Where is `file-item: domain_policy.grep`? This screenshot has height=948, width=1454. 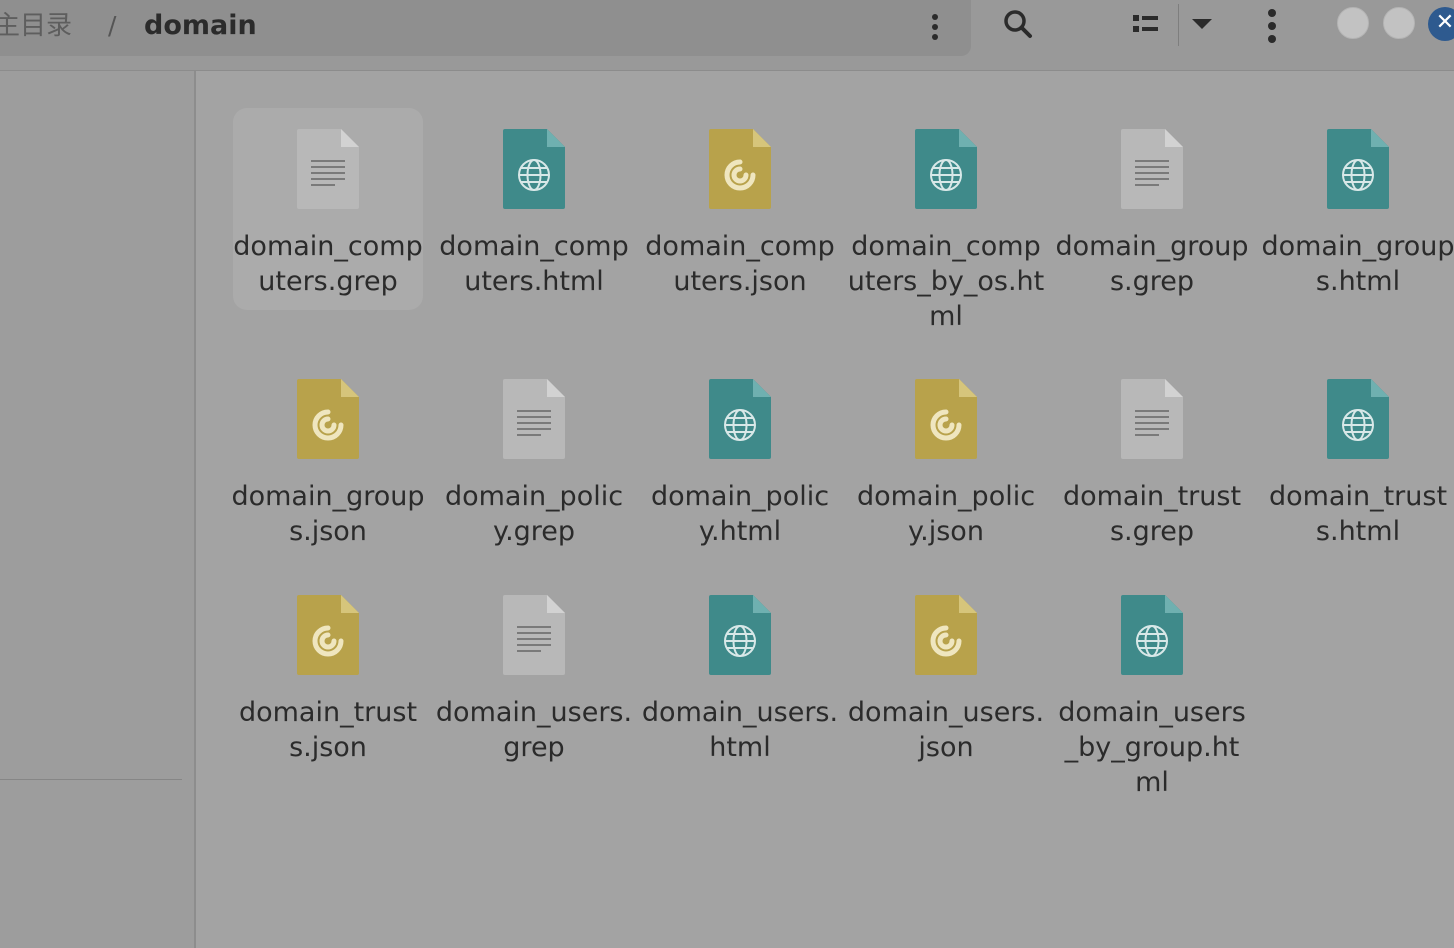 file-item: domain_policy.grep is located at coordinates (534, 473).